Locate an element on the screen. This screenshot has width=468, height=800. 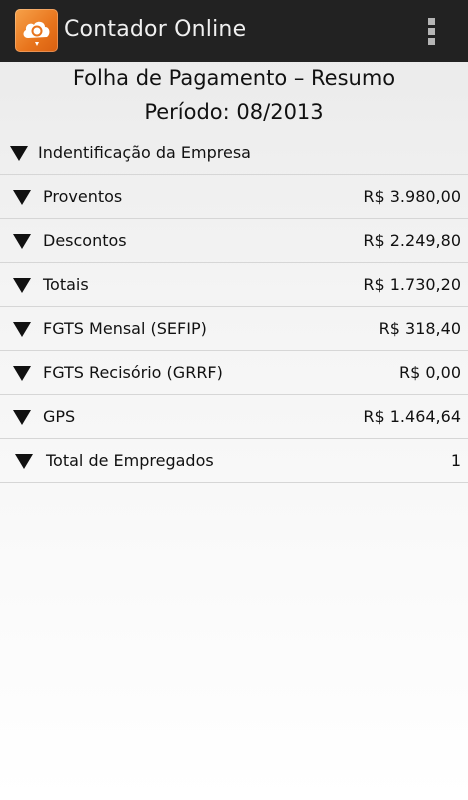
section-label: FGTS Mensal (SEFIP) is located at coordinates (125, 328).